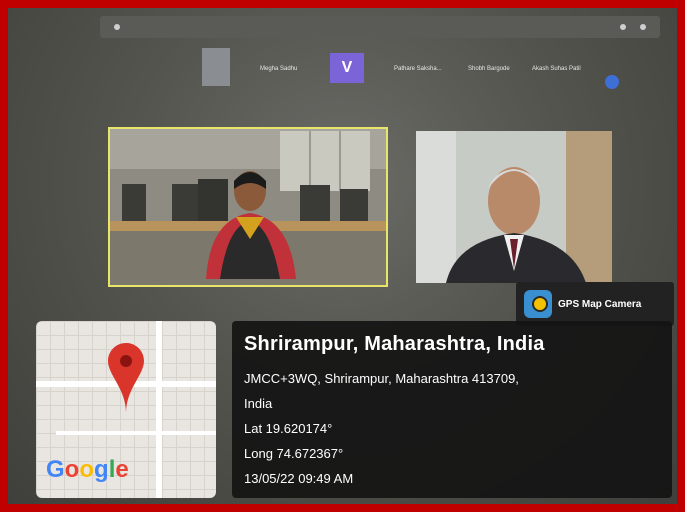 The width and height of the screenshot is (685, 512). What do you see at coordinates (600, 304) in the screenshot?
I see `gps-badge-label: GPS Map Camera` at bounding box center [600, 304].